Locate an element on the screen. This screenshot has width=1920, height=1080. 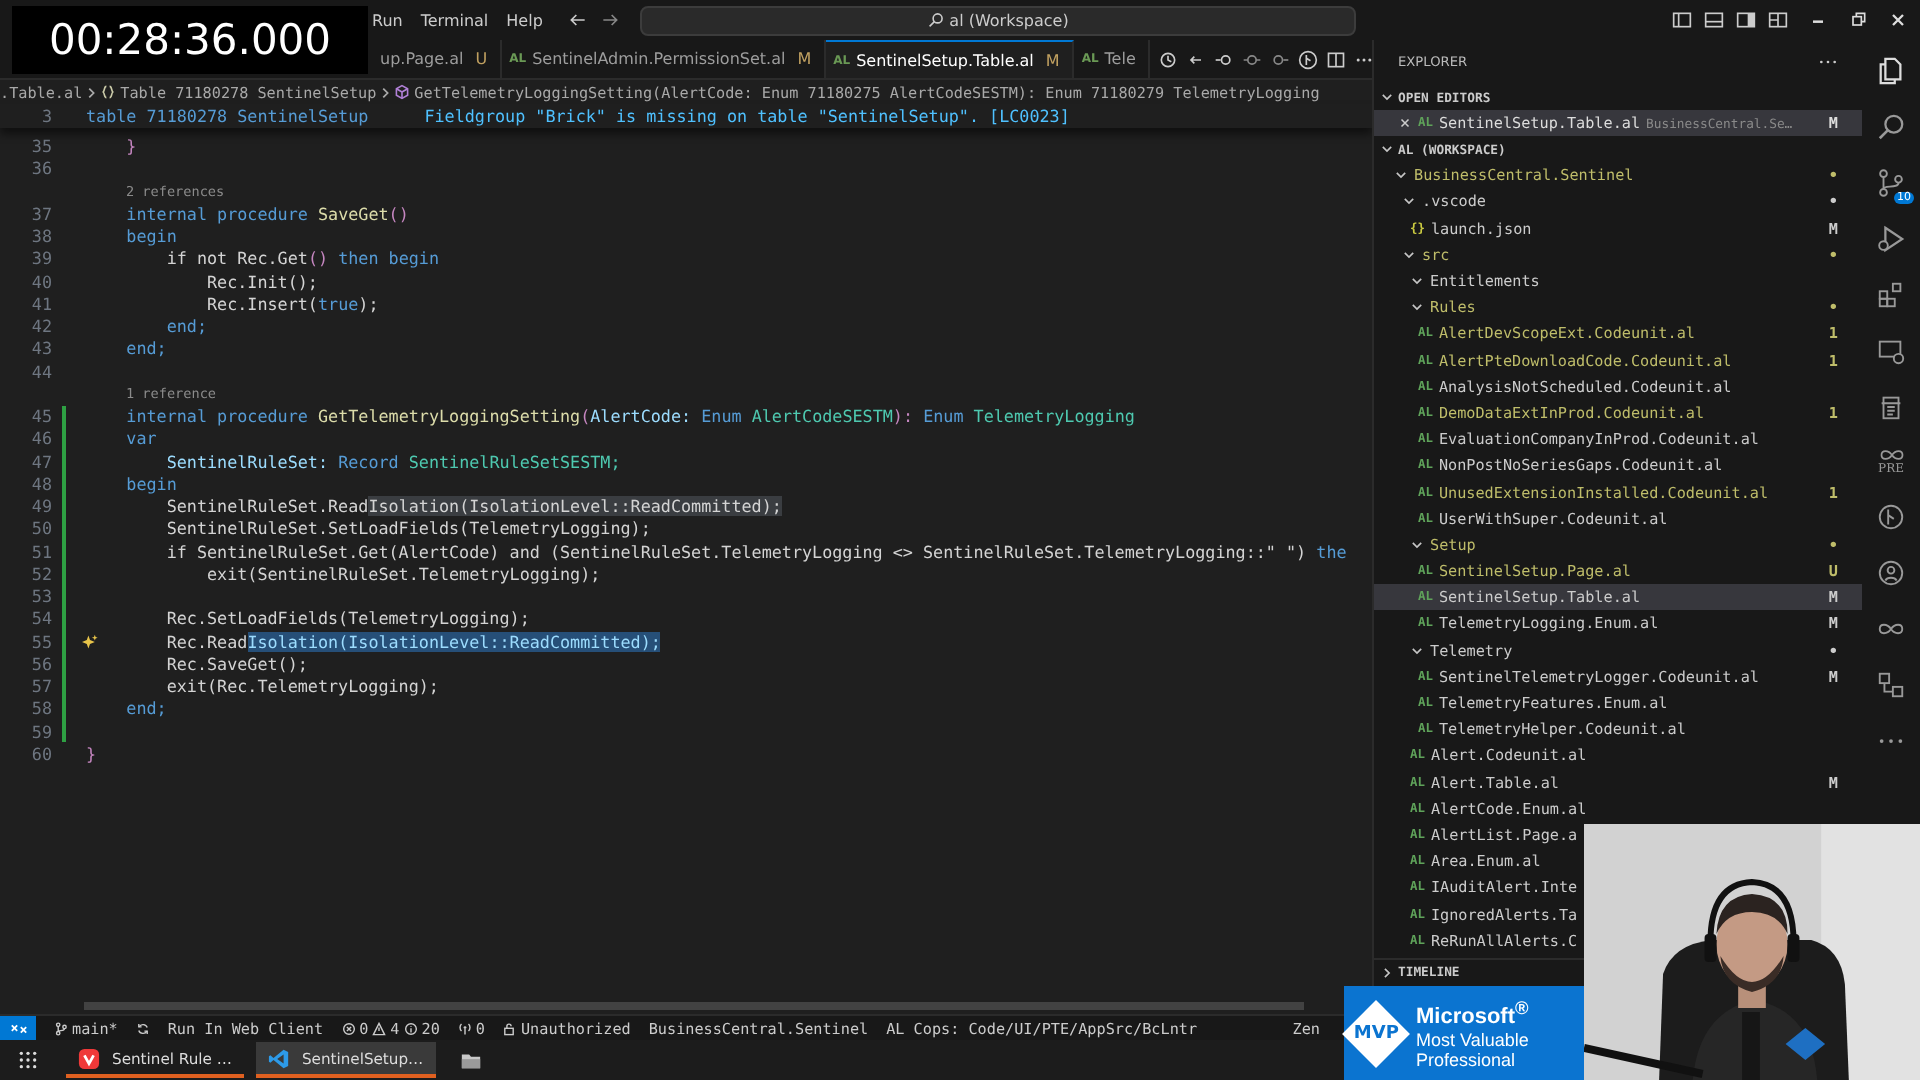
scrollbar is located at coordinates (694, 1006).